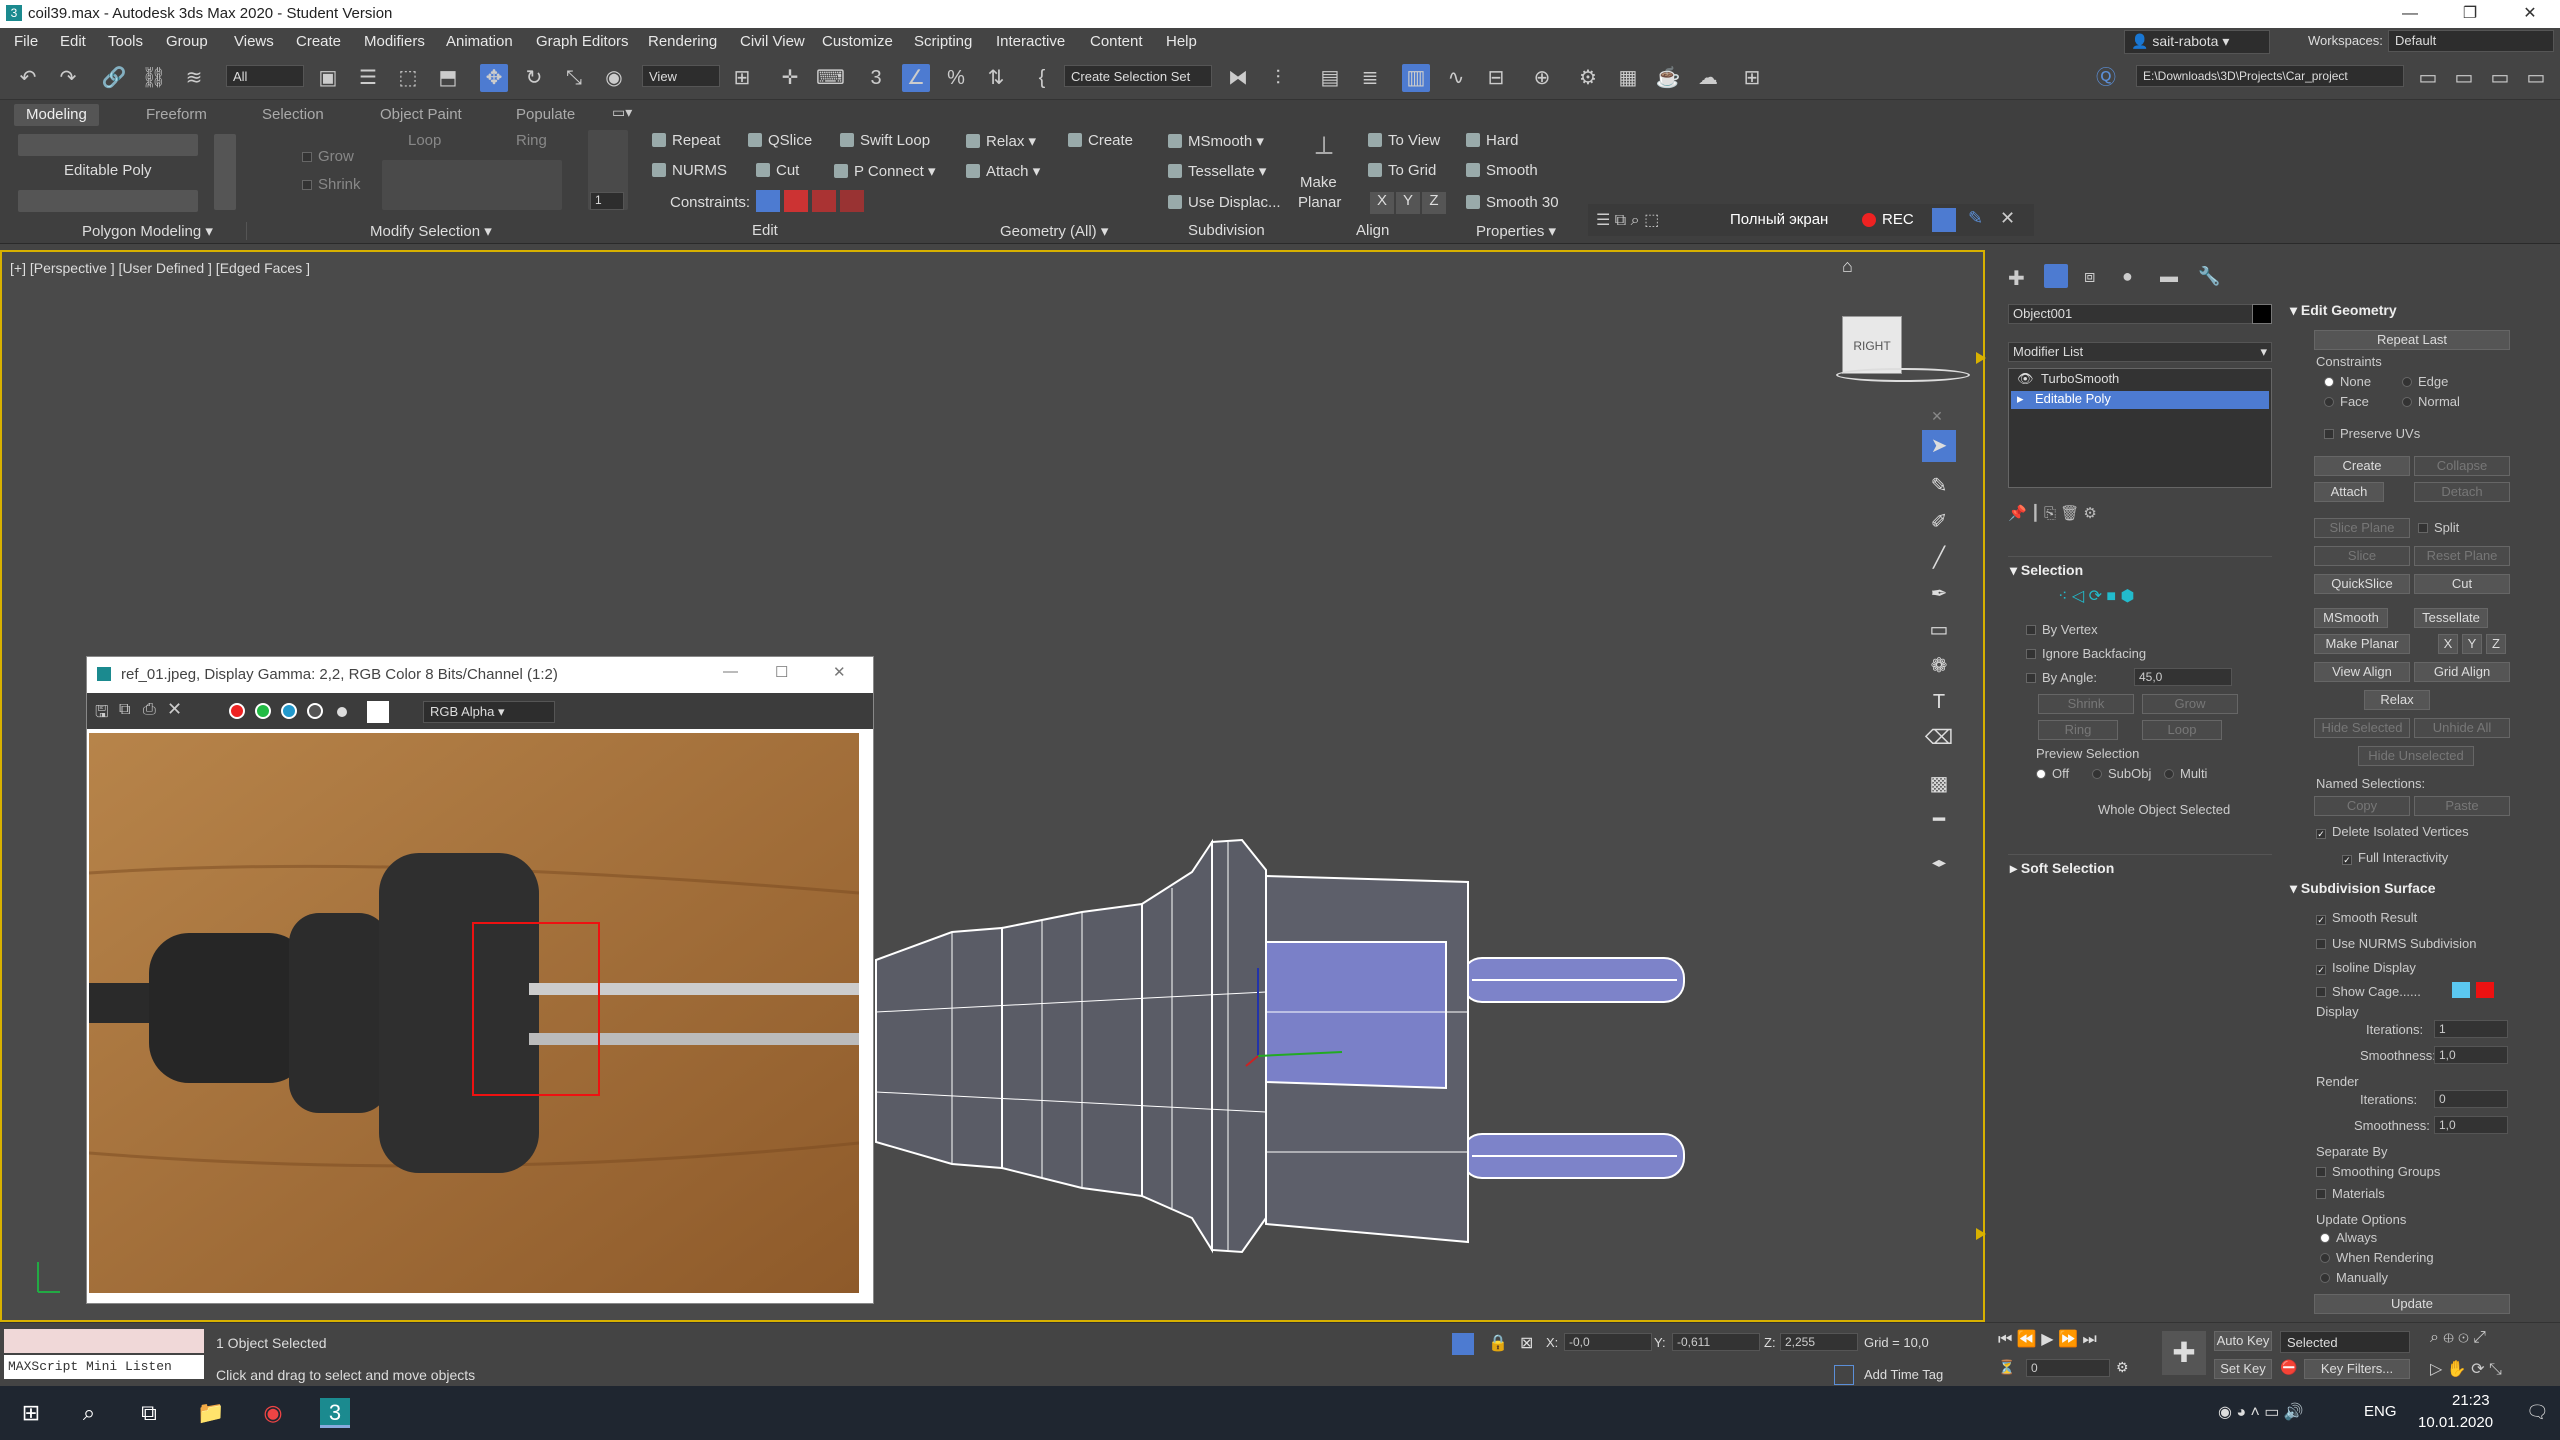 This screenshot has height=1440, width=2560. I want to click on set-key-button: Set Key, so click(2243, 1369).